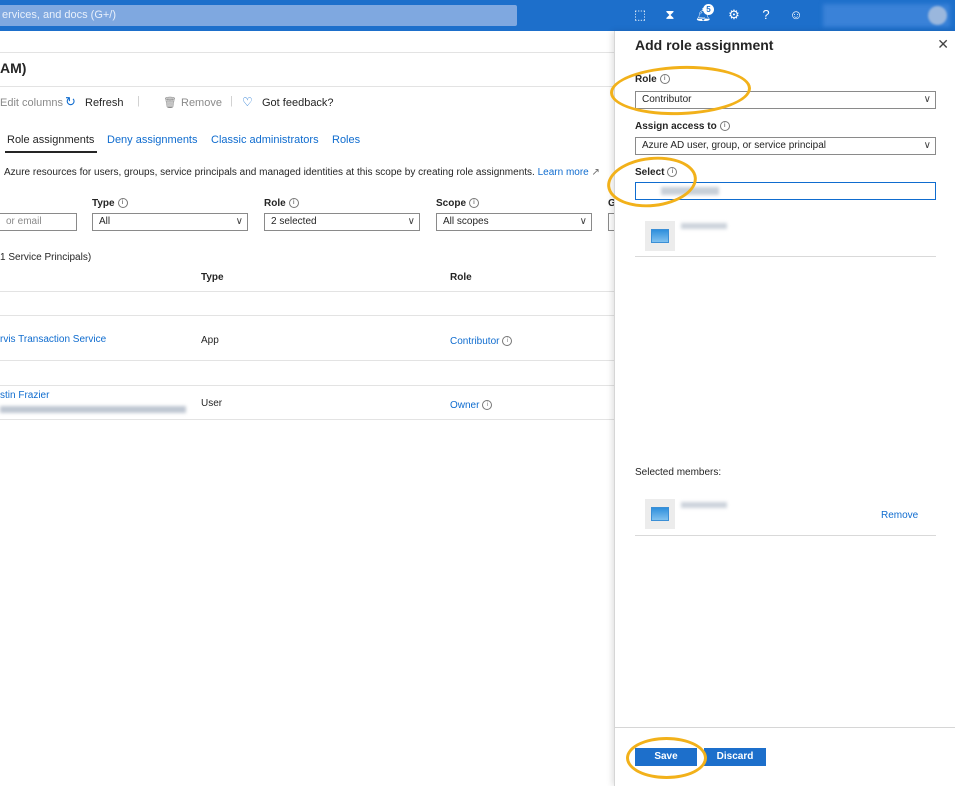 The image size is (955, 786). Describe the element at coordinates (670, 15) in the screenshot. I see `directory-filter-icon: ⧗` at that location.